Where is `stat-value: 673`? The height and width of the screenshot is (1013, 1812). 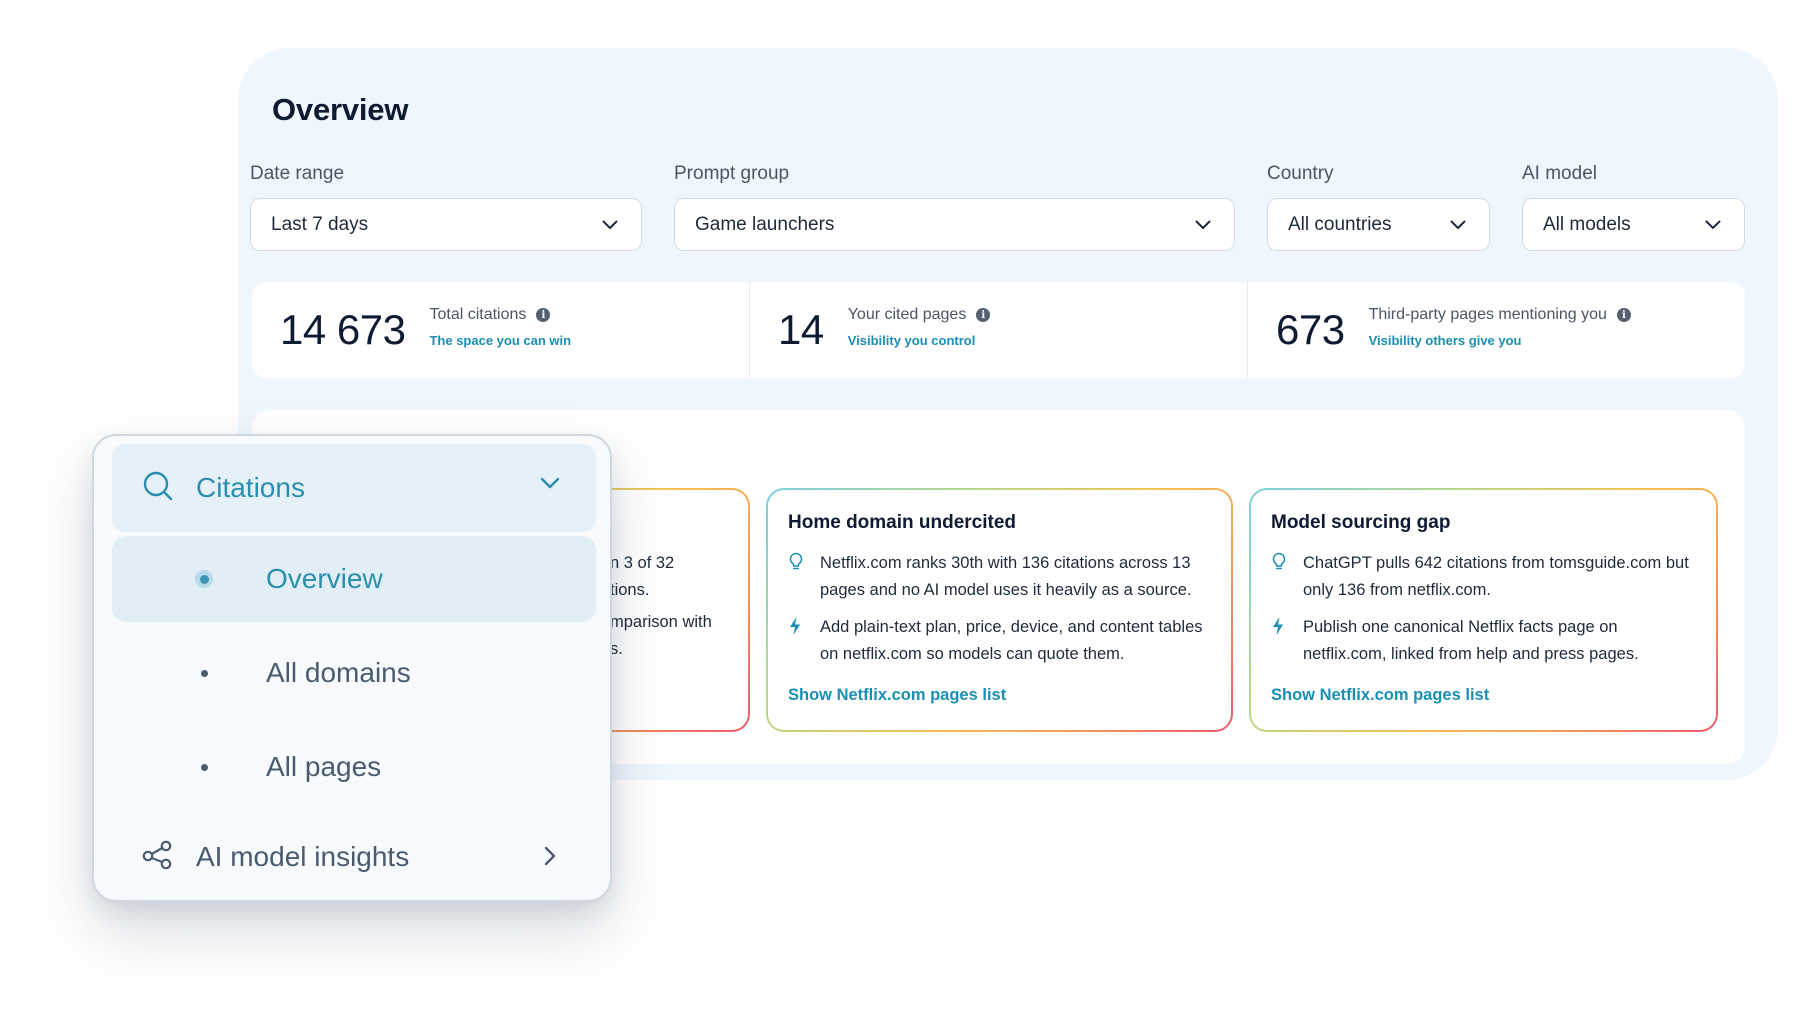
stat-value: 673 is located at coordinates (1310, 329).